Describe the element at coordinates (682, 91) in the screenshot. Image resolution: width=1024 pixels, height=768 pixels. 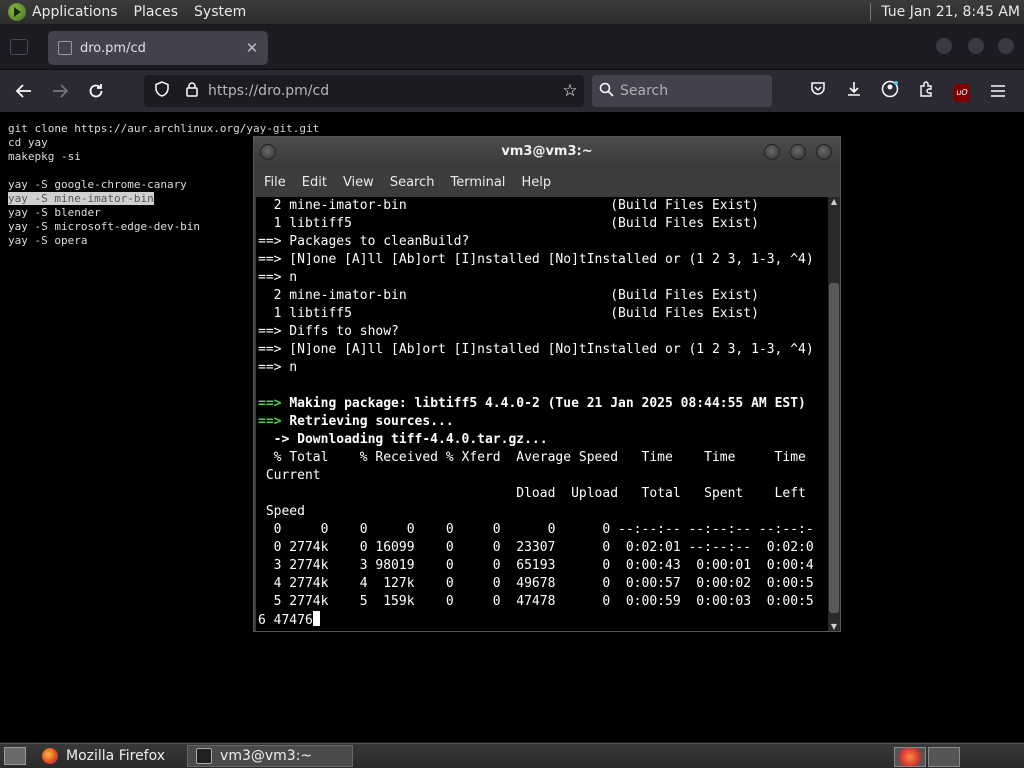
I see `search-input: Search` at that location.